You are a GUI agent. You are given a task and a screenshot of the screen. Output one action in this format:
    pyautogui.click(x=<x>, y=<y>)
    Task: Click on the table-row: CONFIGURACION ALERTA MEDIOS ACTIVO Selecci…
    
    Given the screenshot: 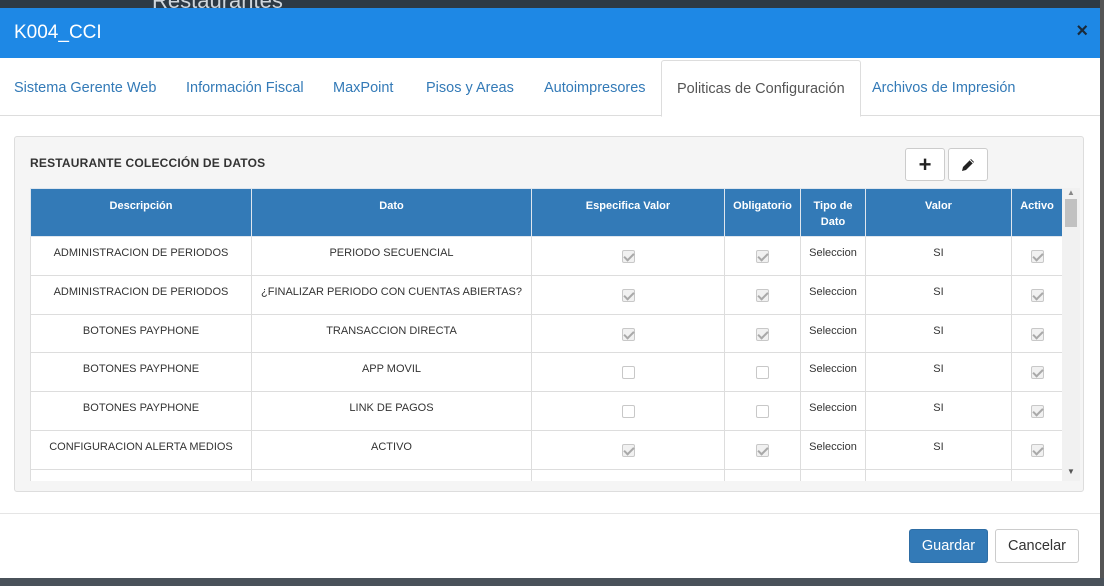 What is the action you would take?
    pyautogui.click(x=546, y=449)
    